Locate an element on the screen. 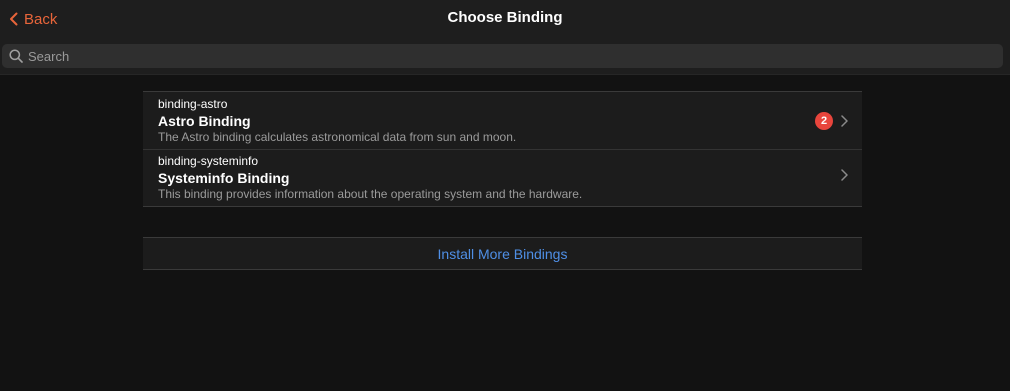  install-more-label: Install More Bindings is located at coordinates (502, 253).